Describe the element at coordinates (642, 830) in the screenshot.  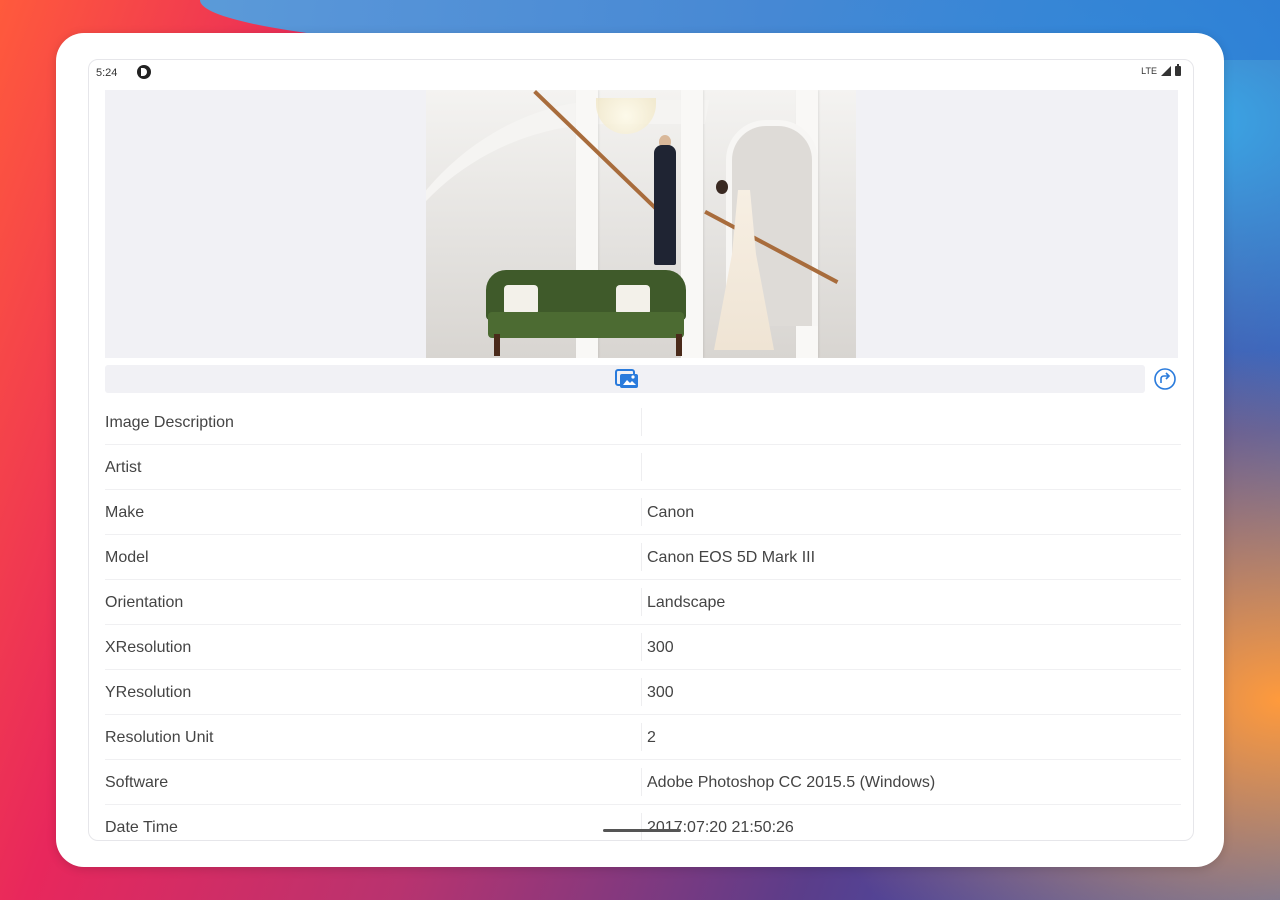
I see `home-indicator` at that location.